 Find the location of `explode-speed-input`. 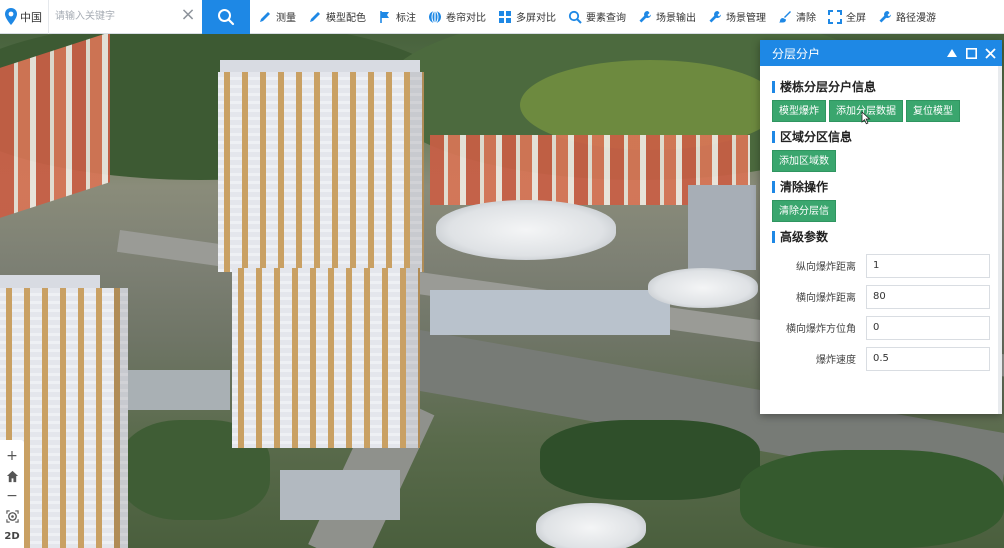

explode-speed-input is located at coordinates (928, 358).